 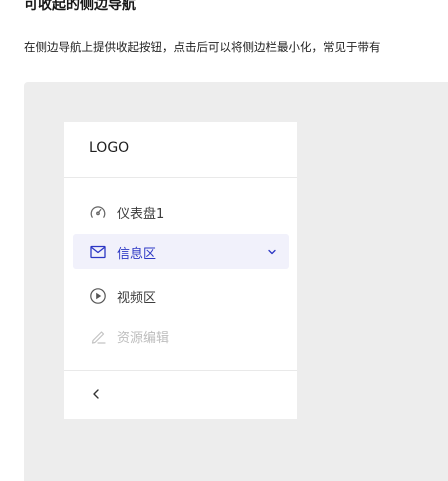 I want to click on sidebar-item-label: 信息区, so click(x=137, y=254).